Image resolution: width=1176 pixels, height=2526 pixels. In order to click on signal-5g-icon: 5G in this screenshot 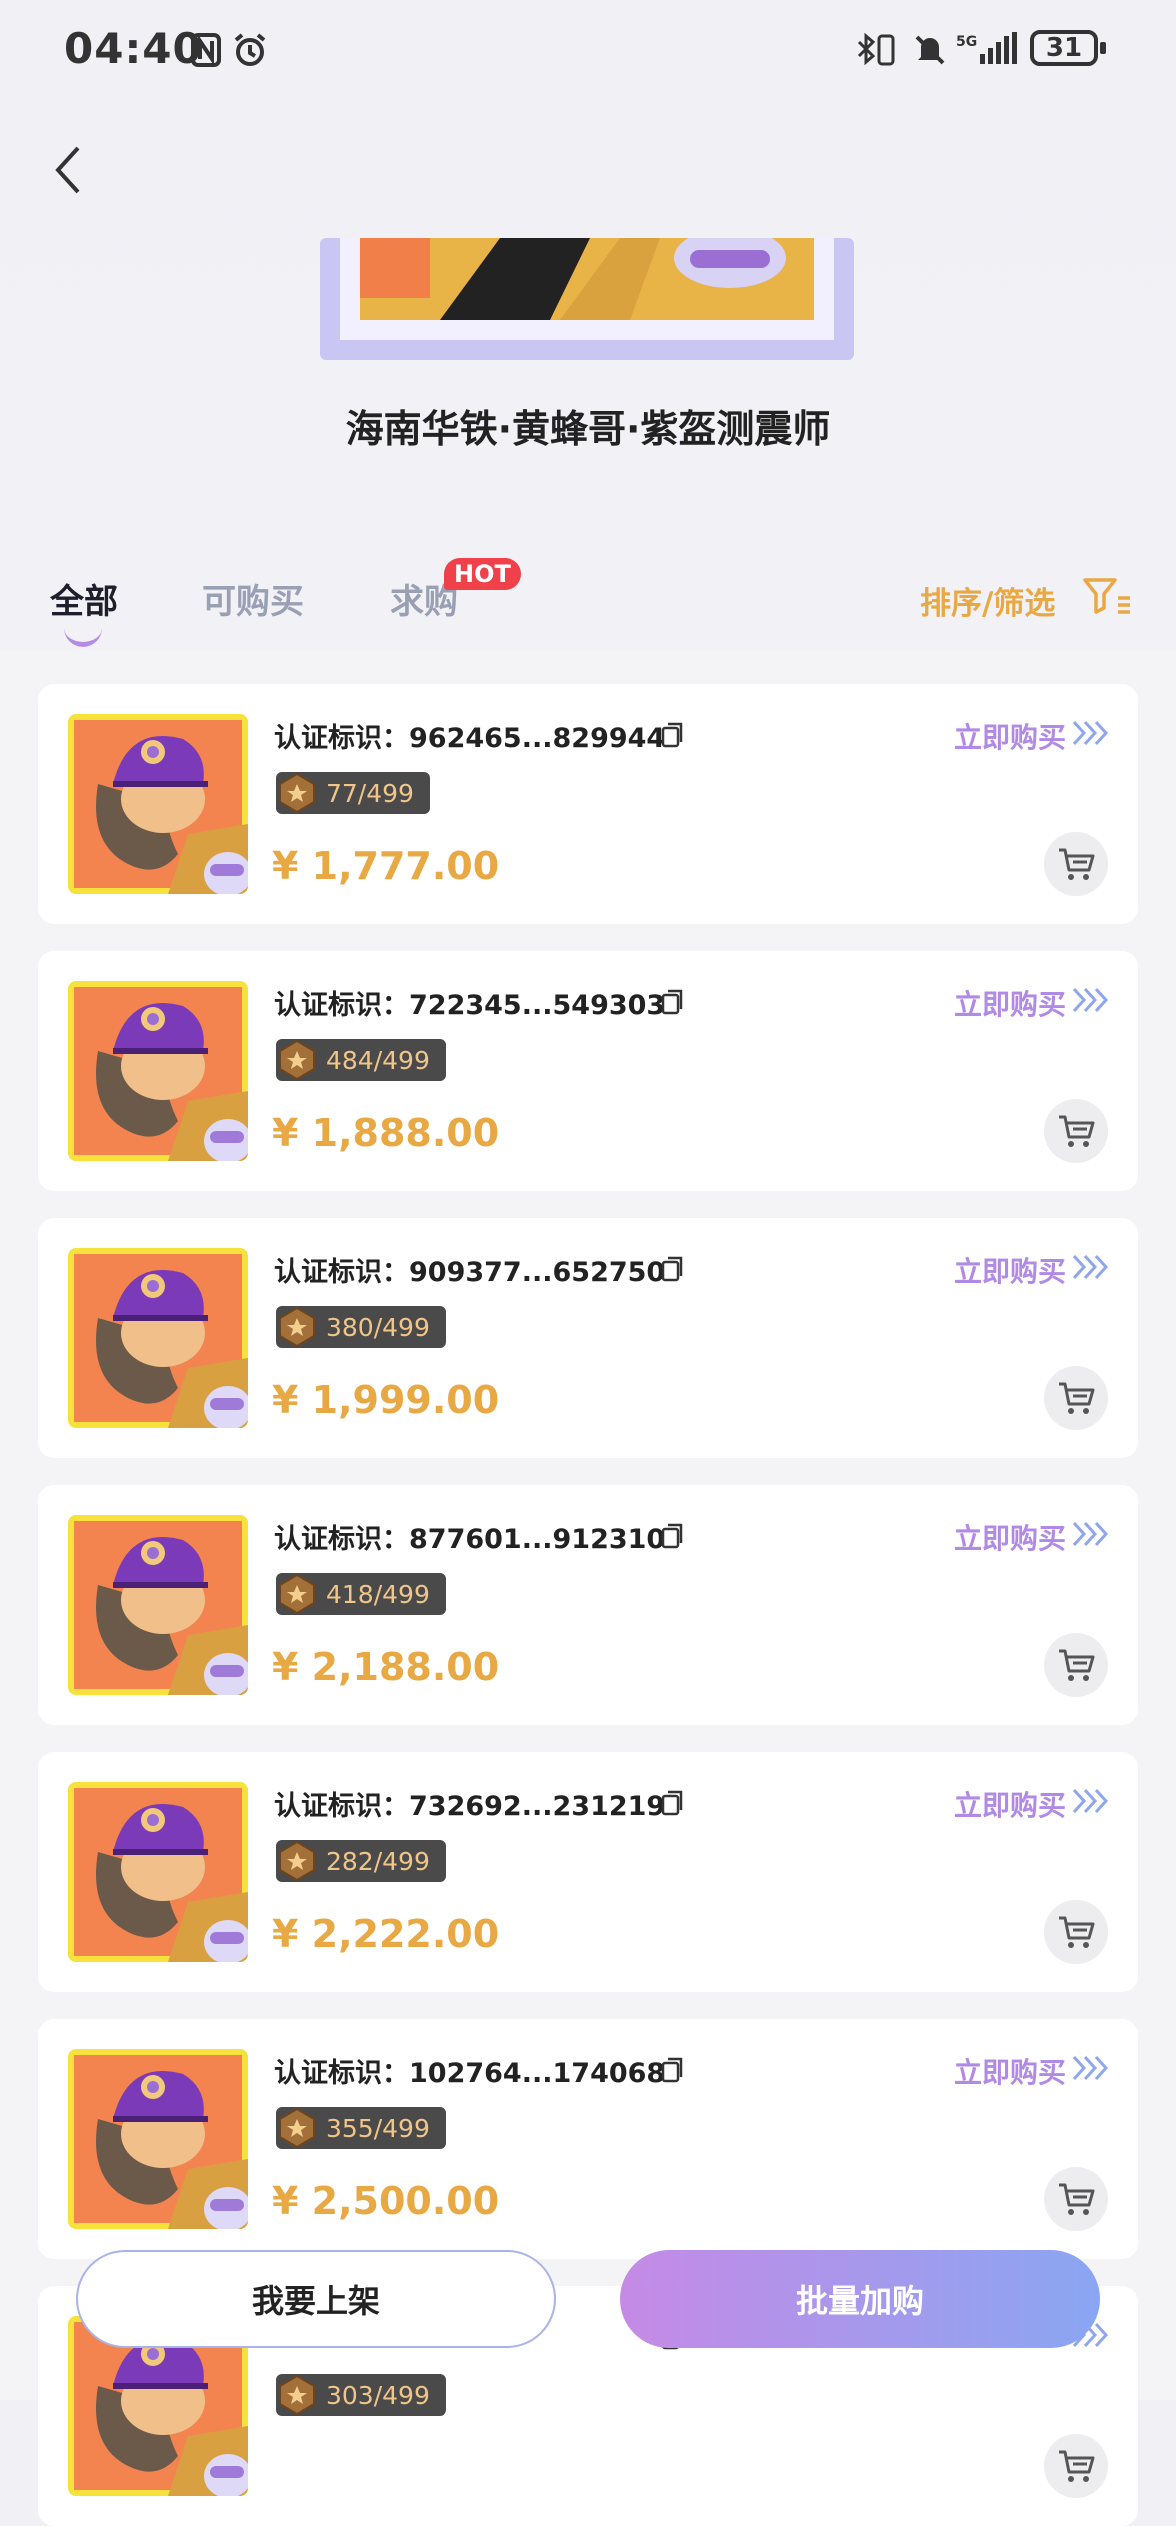, I will do `click(989, 50)`.